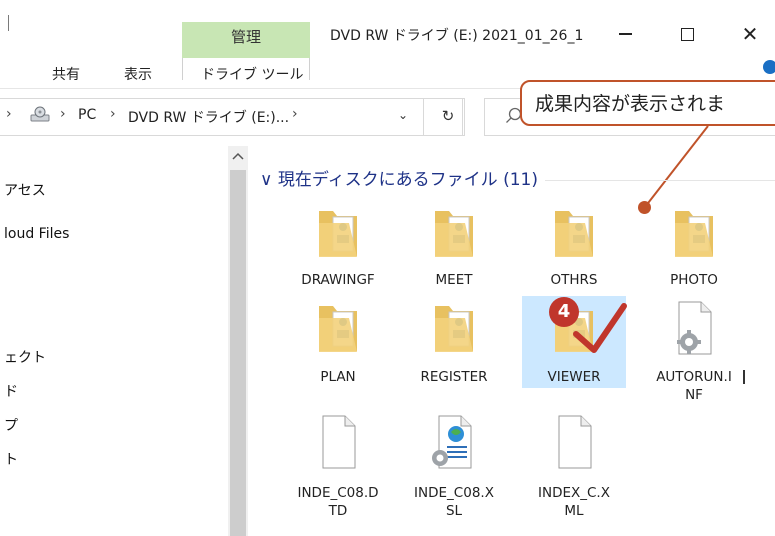 The width and height of the screenshot is (775, 536). I want to click on item-label: REGISTER, so click(454, 377).